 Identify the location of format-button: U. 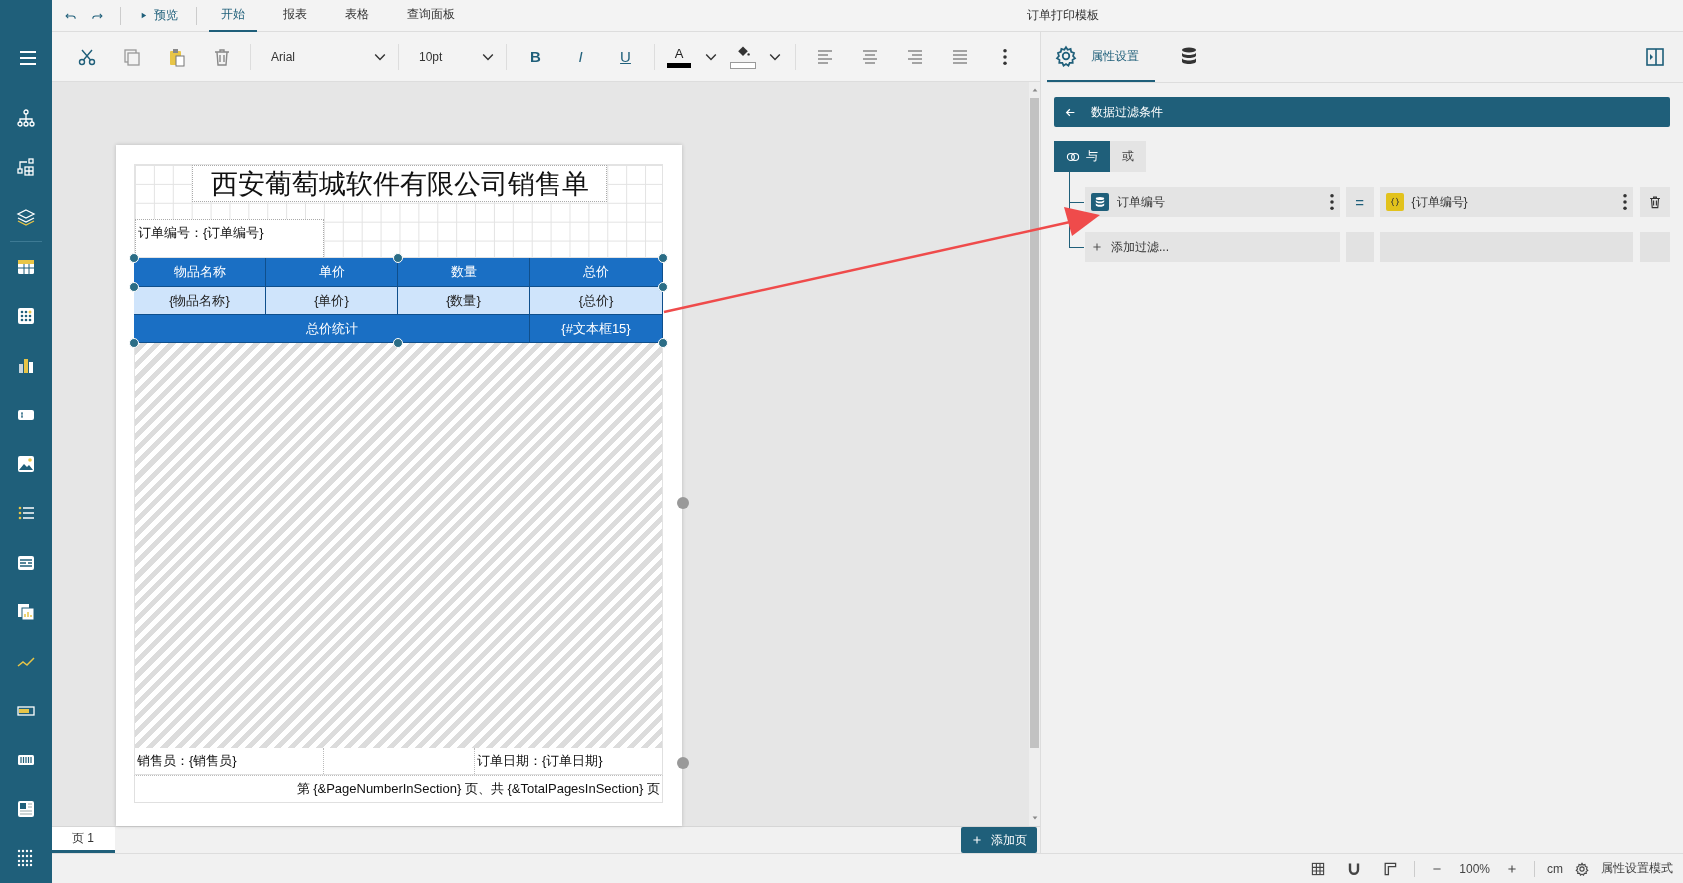
(625, 56).